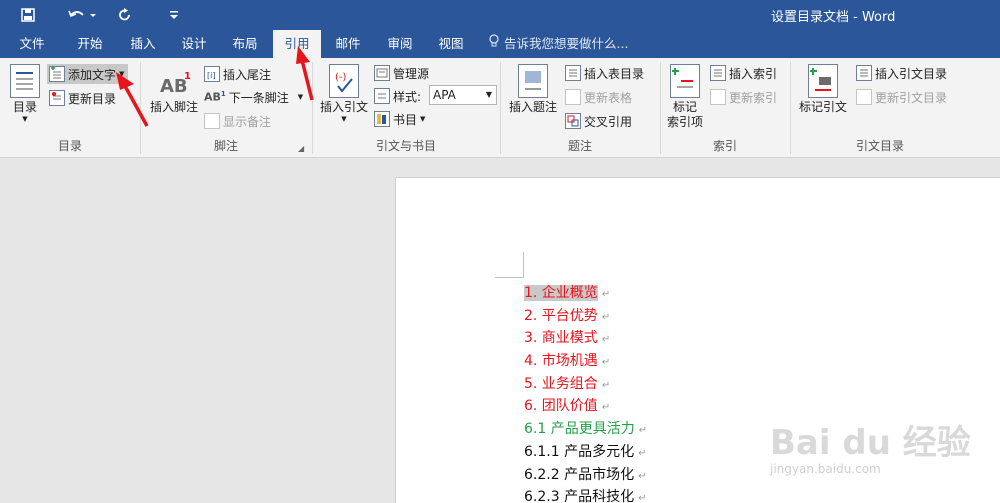  Describe the element at coordinates (463, 95) in the screenshot. I see `citation-style-dropdown: APA ▼` at that location.